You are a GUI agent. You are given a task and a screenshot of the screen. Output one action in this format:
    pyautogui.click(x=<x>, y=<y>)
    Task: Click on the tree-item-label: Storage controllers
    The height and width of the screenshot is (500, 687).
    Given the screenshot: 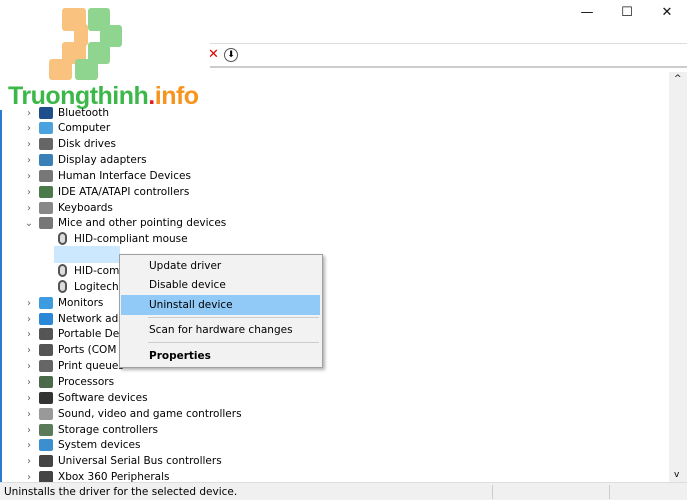 What is the action you would take?
    pyautogui.click(x=108, y=430)
    